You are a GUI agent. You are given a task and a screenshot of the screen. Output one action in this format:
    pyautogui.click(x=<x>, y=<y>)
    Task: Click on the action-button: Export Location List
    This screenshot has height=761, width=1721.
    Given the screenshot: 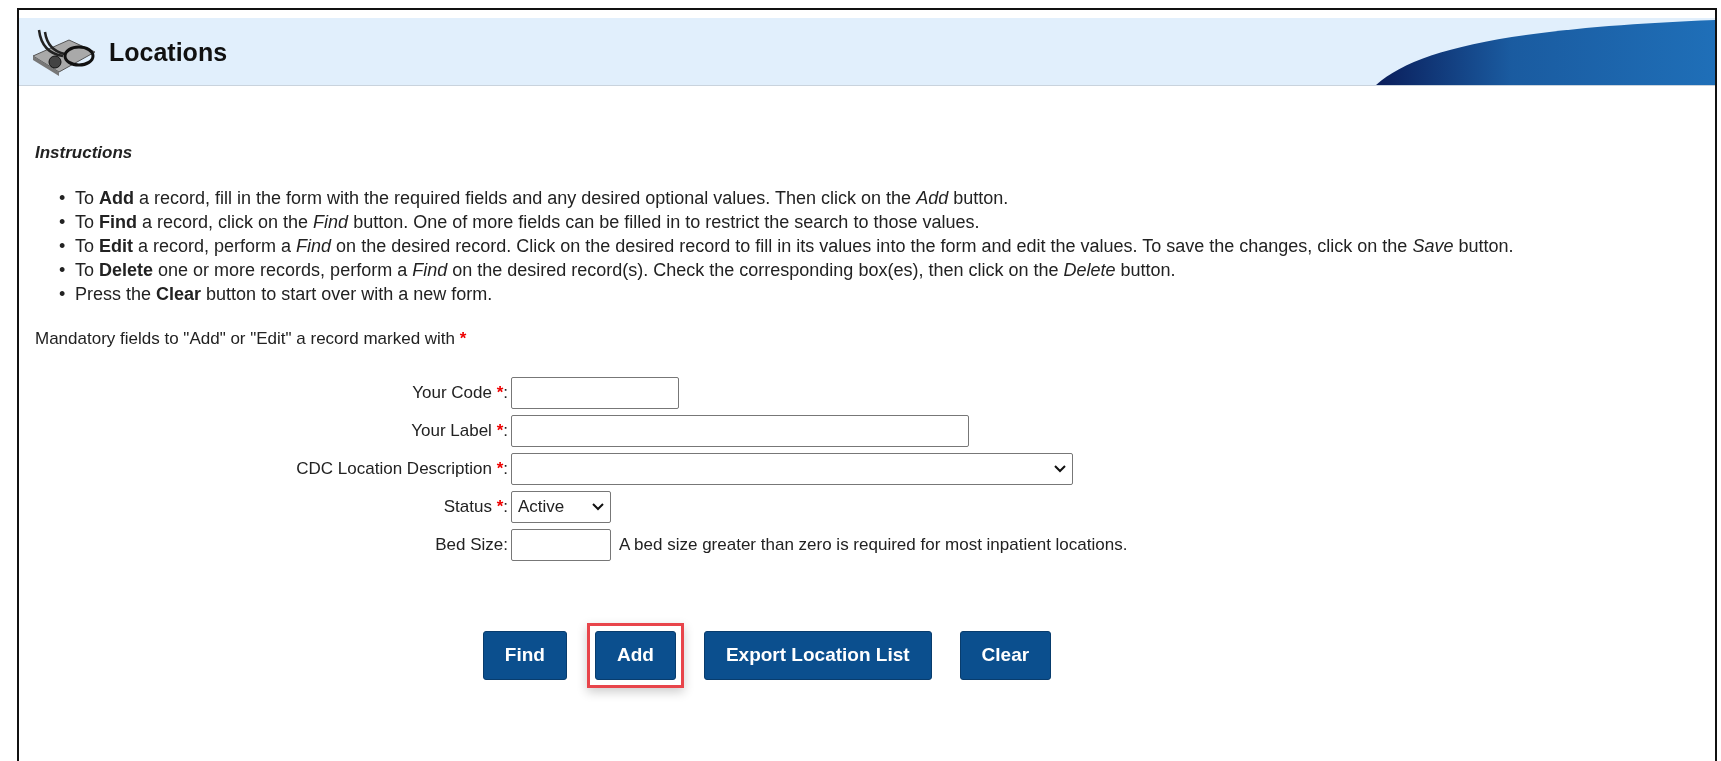 What is the action you would take?
    pyautogui.click(x=817, y=655)
    